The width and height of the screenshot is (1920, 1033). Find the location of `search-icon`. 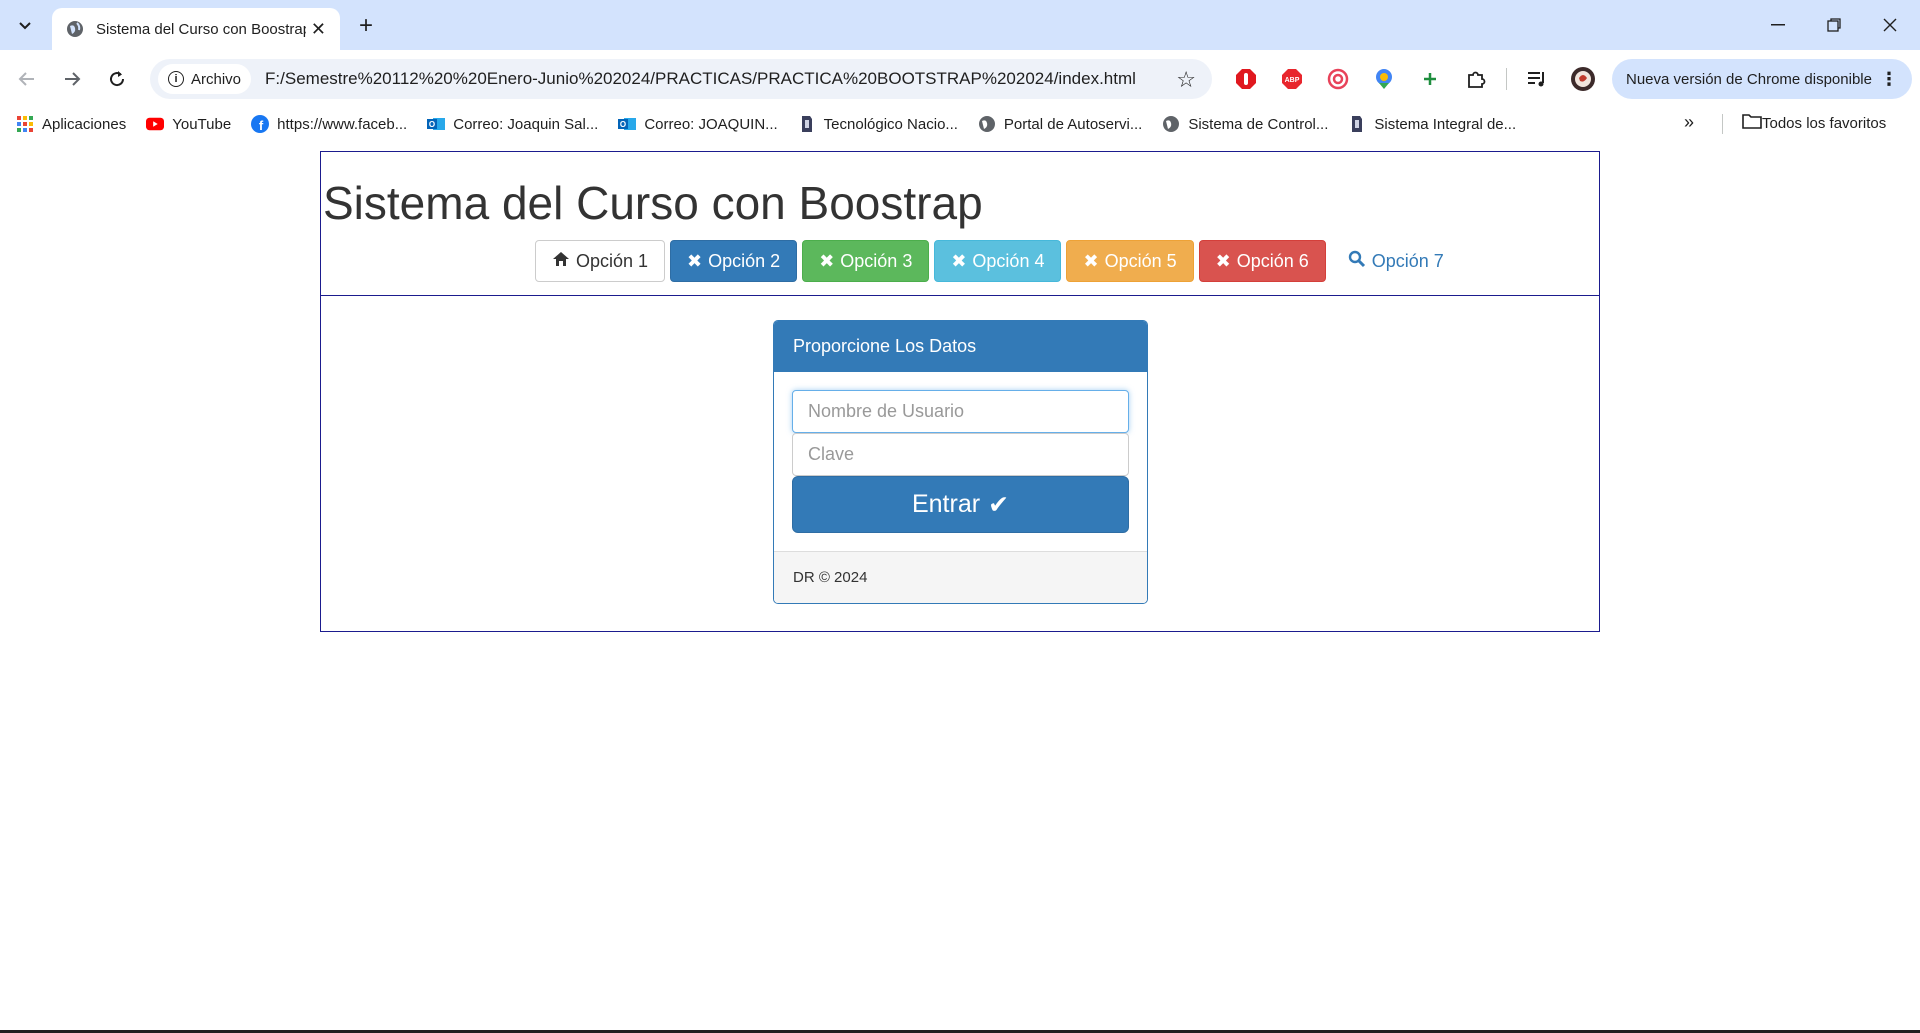

search-icon is located at coordinates (1357, 261).